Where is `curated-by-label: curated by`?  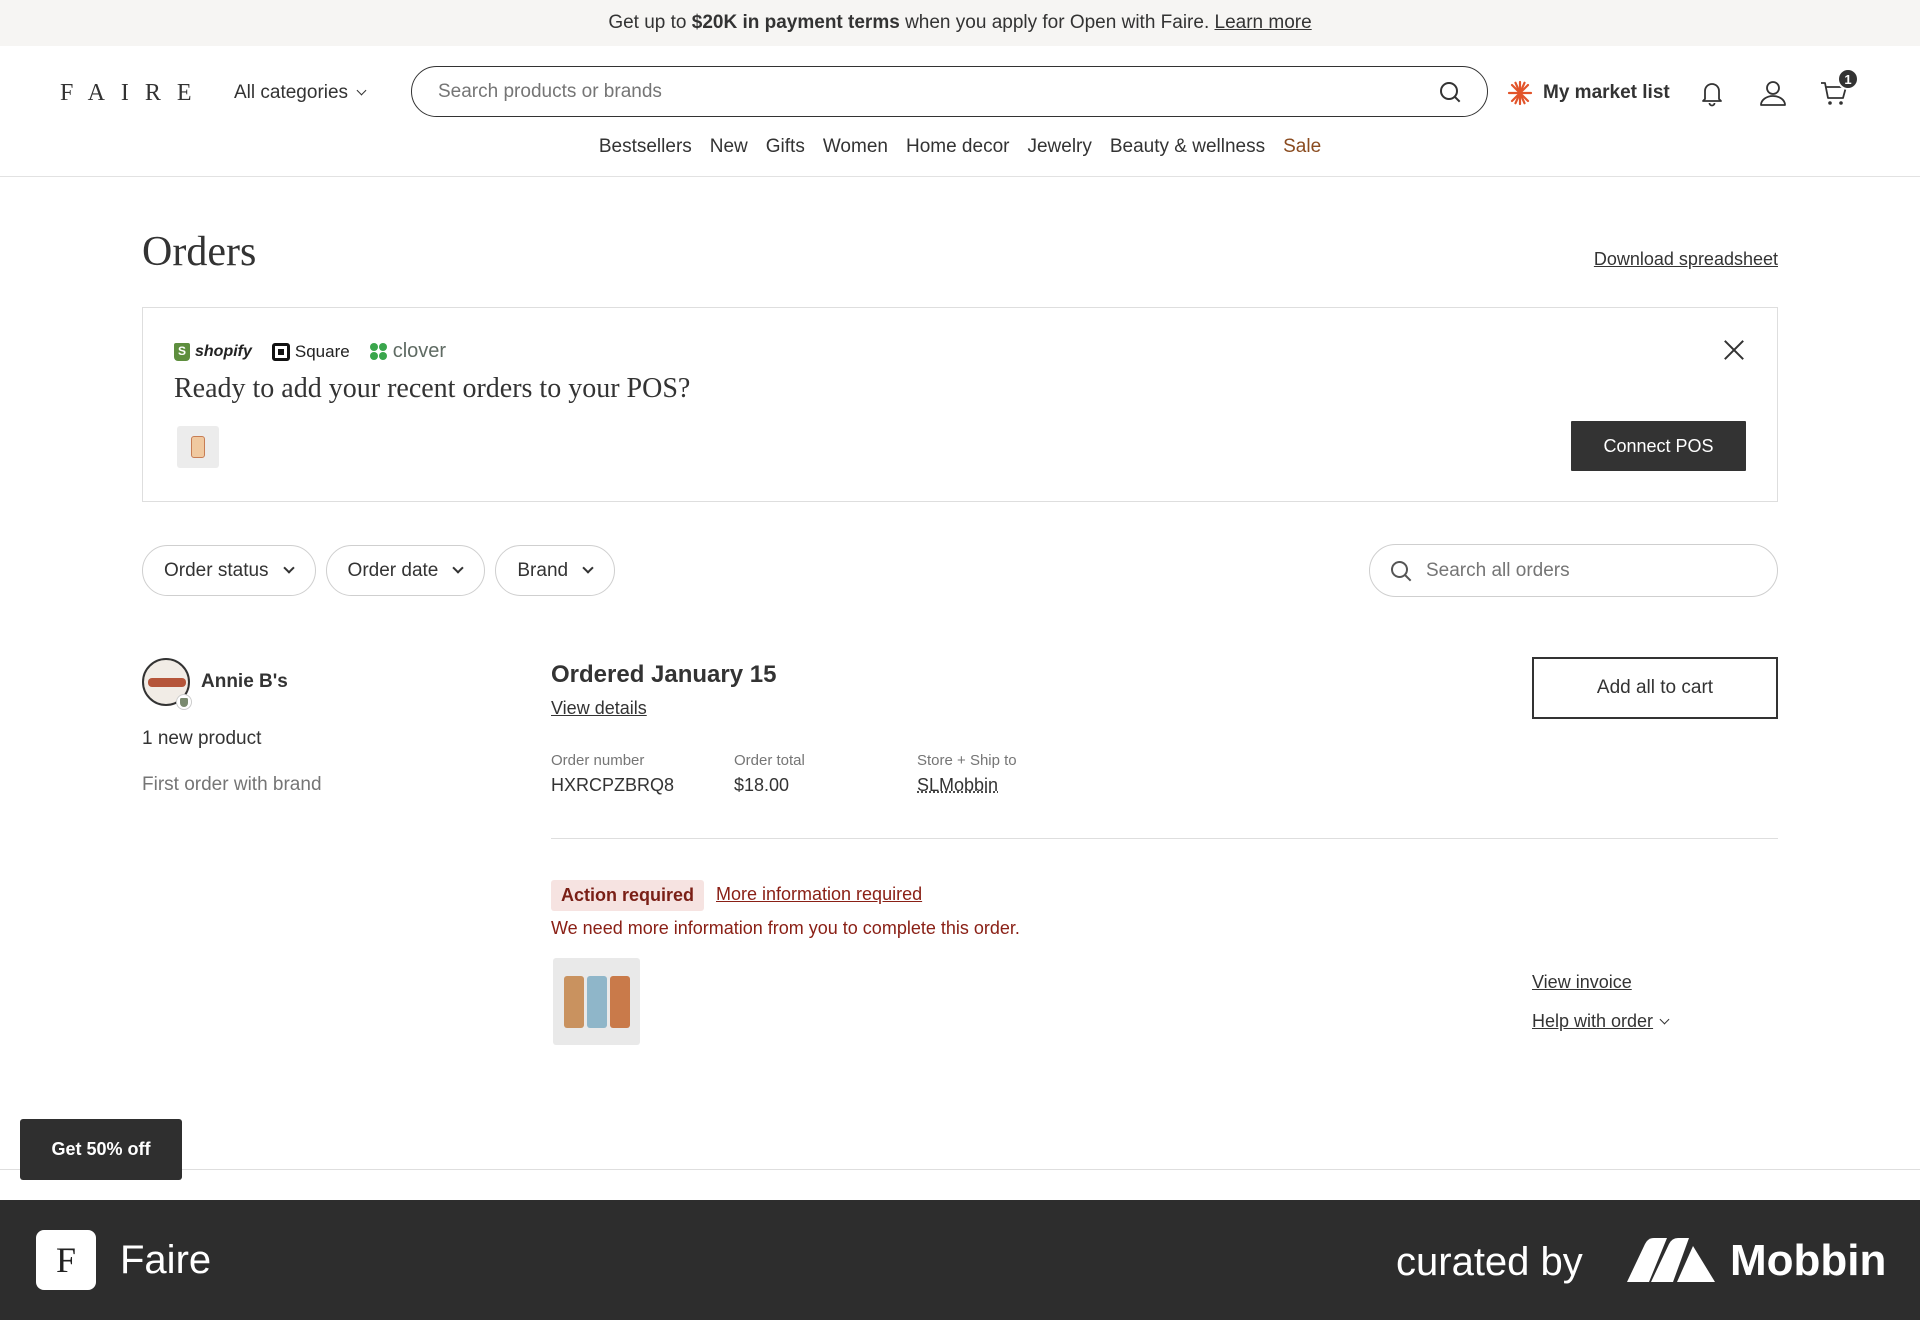
curated-by-label: curated by is located at coordinates (1489, 1262).